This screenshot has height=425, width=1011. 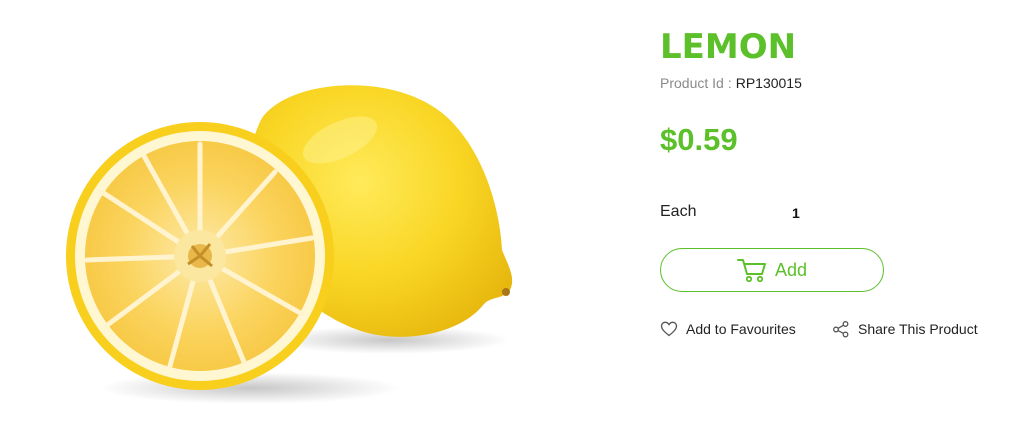 I want to click on unit-quantity-row: Each 1, so click(x=760, y=212).